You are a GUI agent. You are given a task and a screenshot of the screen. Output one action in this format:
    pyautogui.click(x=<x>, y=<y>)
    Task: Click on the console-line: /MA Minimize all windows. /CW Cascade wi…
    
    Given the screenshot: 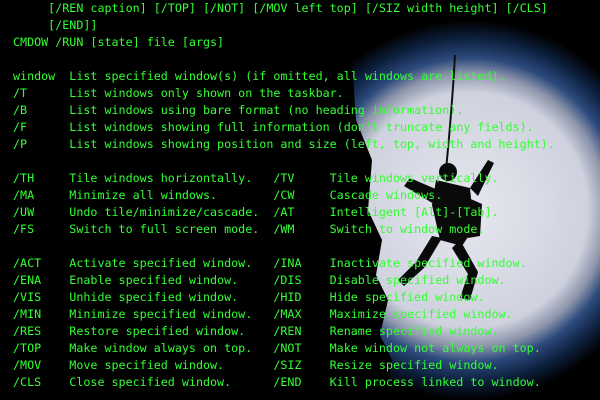 What is the action you would take?
    pyautogui.click(x=228, y=195)
    